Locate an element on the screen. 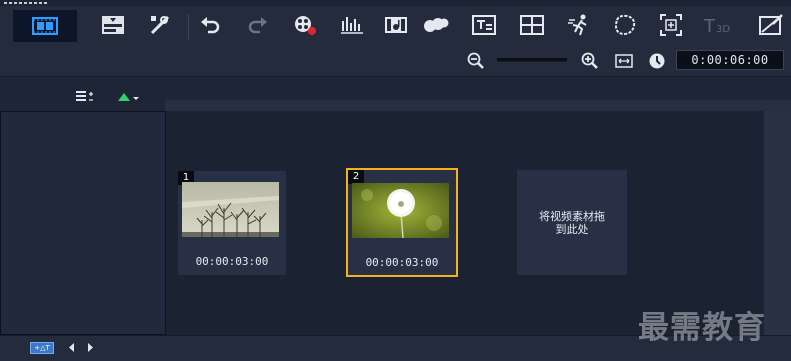 The image size is (791, 361). record-capture-icon is located at coordinates (305, 25).